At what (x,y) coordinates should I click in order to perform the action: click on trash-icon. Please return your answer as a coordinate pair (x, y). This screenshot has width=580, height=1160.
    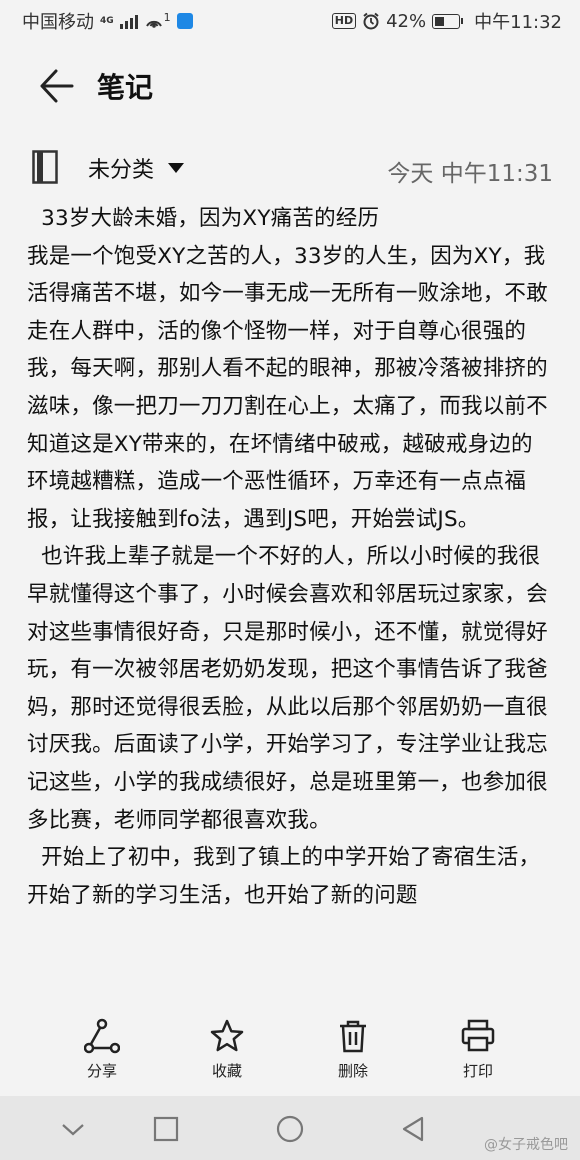
    Looking at the image, I should click on (353, 1036).